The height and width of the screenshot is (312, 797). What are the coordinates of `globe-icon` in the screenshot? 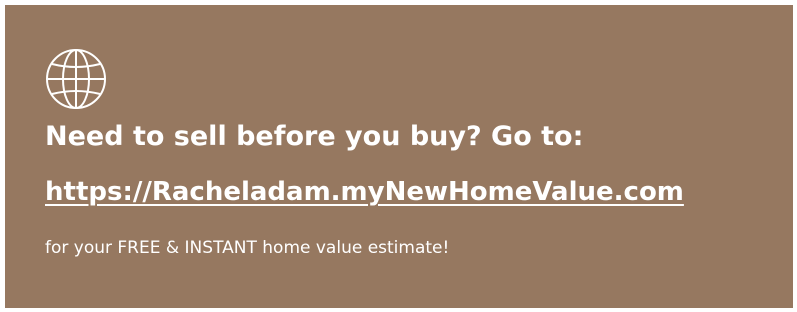 It's located at (76, 79).